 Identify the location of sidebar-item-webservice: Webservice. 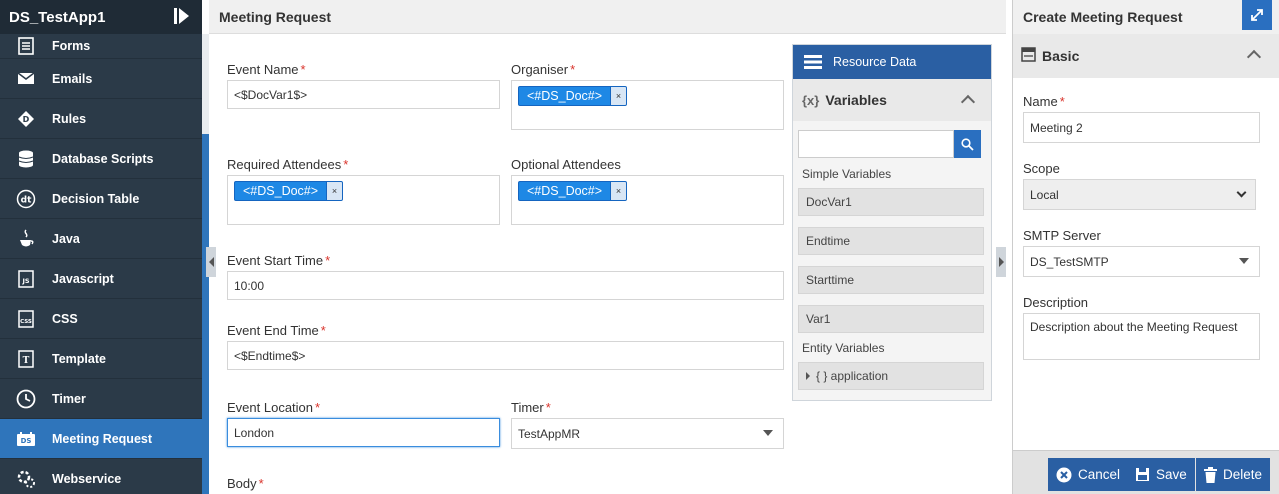
(101, 476).